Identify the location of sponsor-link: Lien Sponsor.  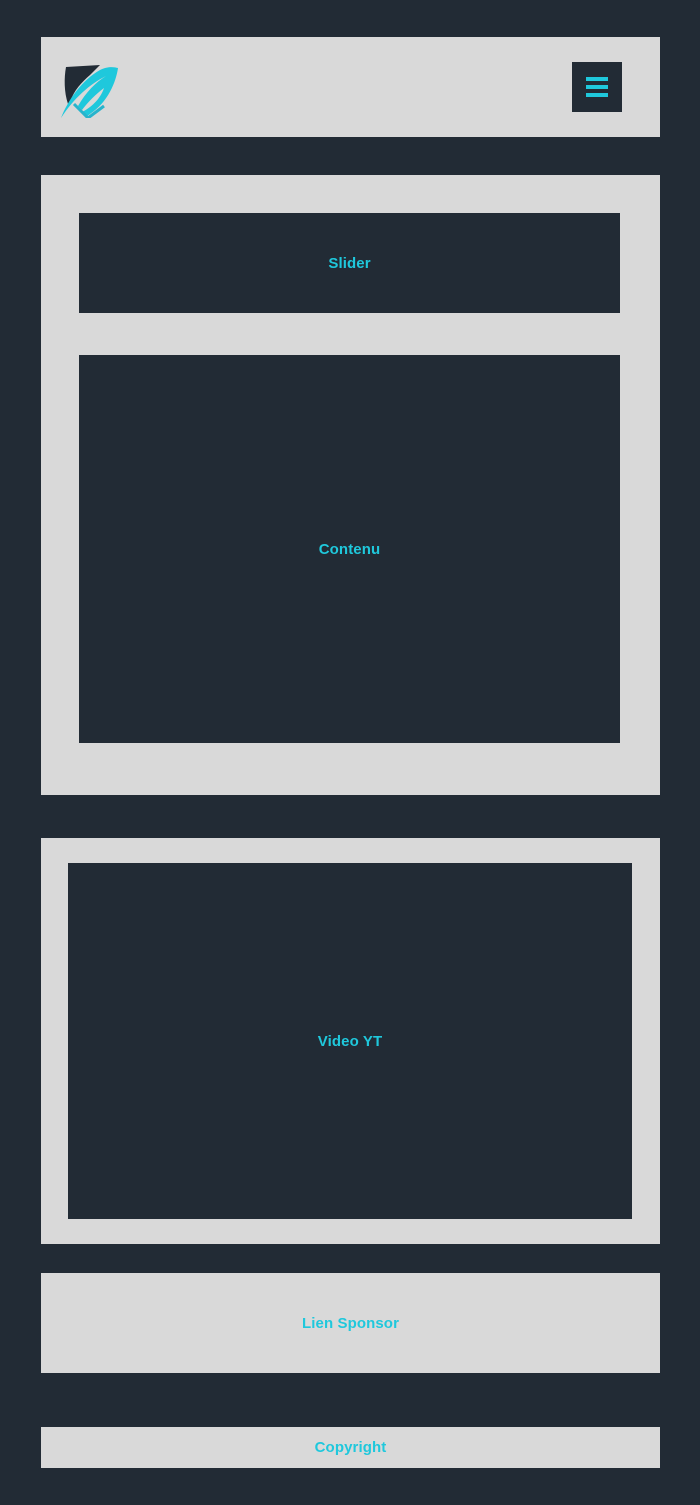
(350, 1323).